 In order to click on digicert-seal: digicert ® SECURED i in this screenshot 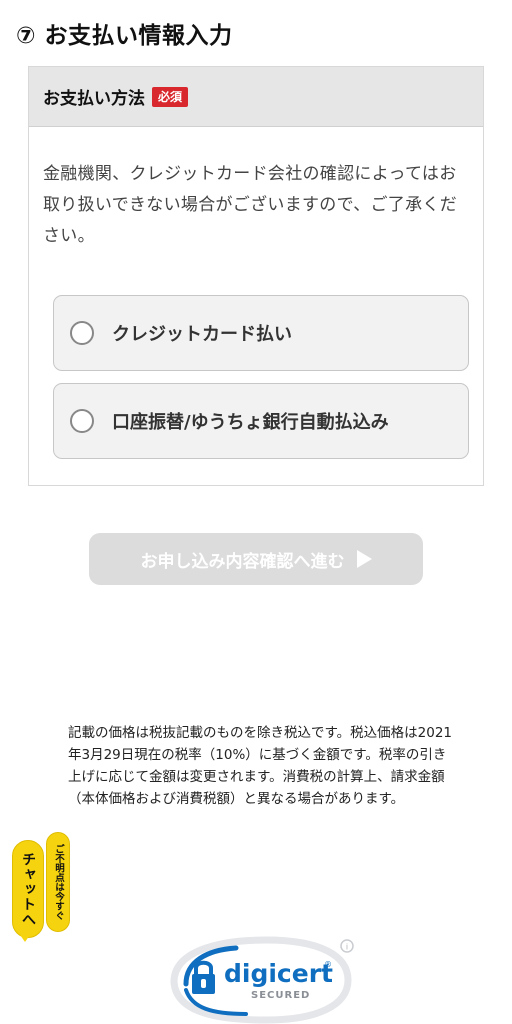, I will do `click(256, 979)`.